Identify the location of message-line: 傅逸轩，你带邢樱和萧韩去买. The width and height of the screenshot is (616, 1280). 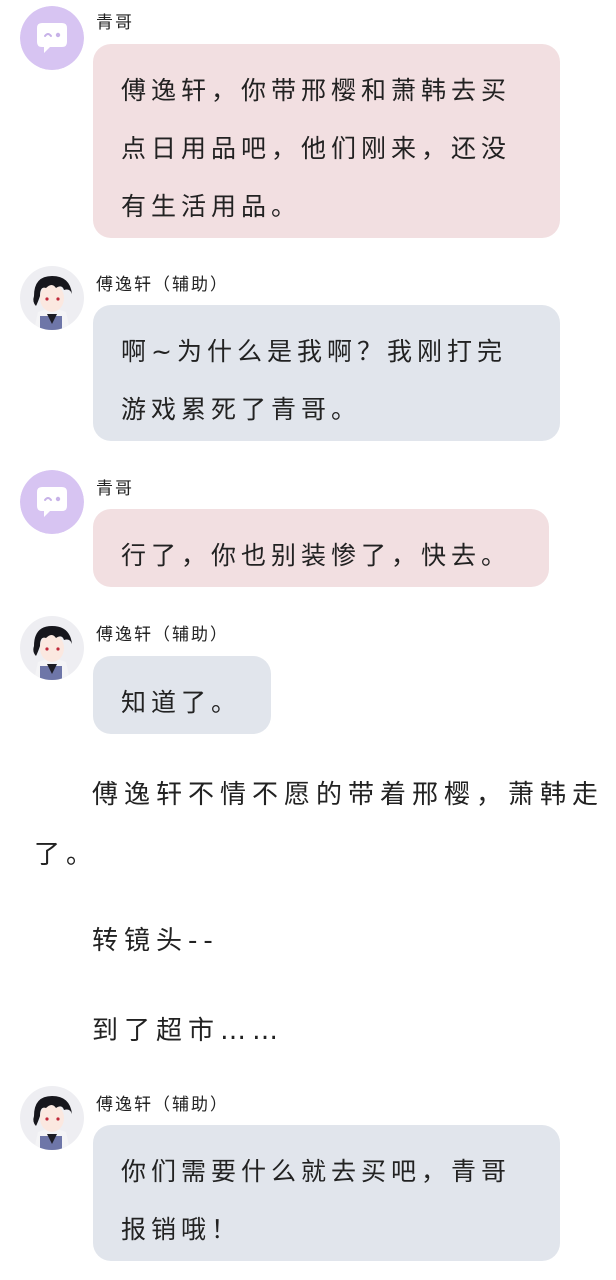
(316, 90).